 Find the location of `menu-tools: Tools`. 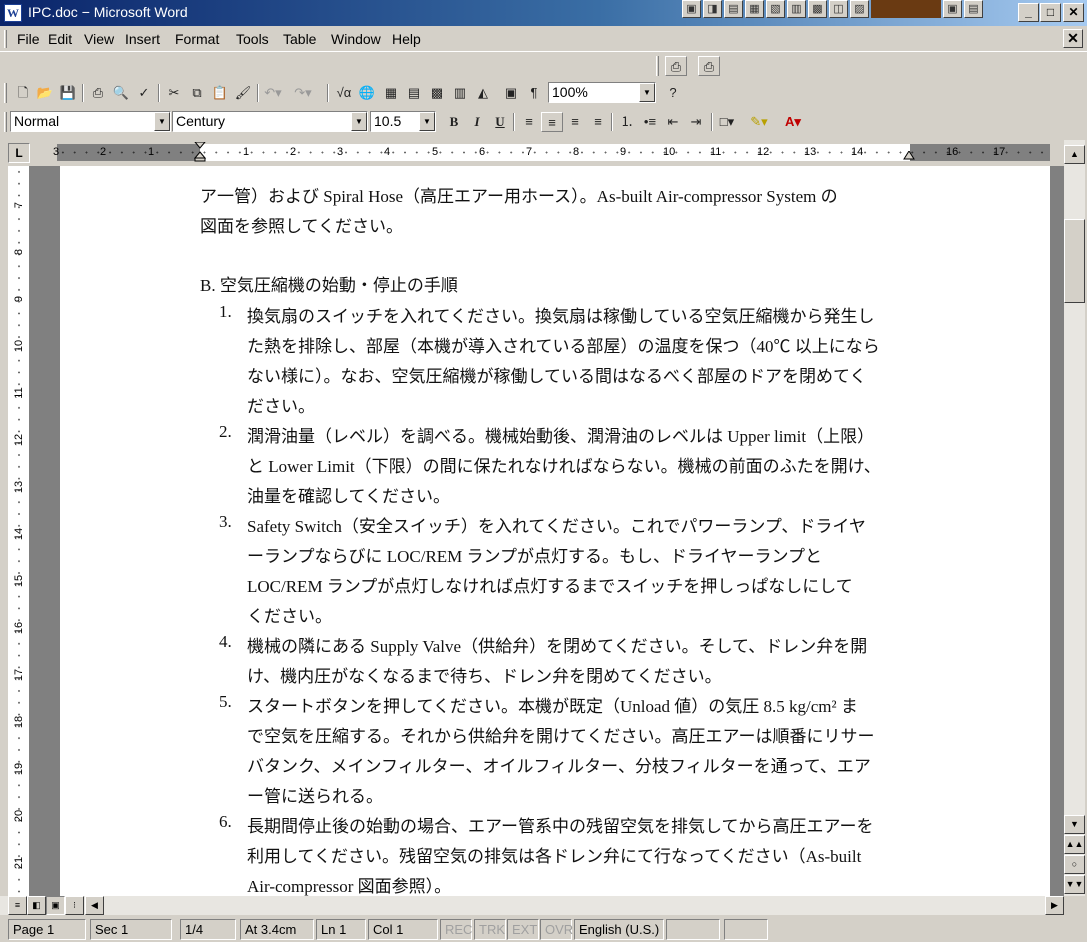

menu-tools: Tools is located at coordinates (252, 39).